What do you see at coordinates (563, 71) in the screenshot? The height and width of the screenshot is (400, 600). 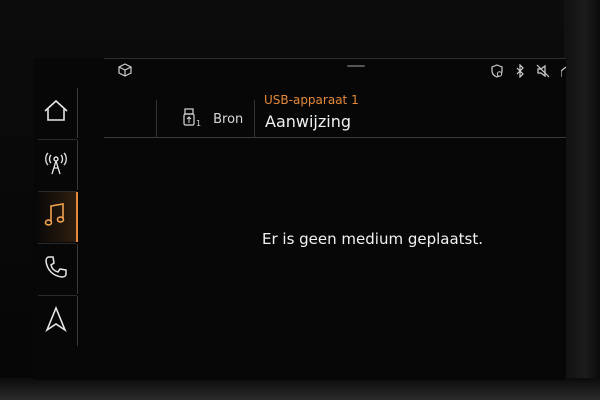 I see `home-partial-icon` at bounding box center [563, 71].